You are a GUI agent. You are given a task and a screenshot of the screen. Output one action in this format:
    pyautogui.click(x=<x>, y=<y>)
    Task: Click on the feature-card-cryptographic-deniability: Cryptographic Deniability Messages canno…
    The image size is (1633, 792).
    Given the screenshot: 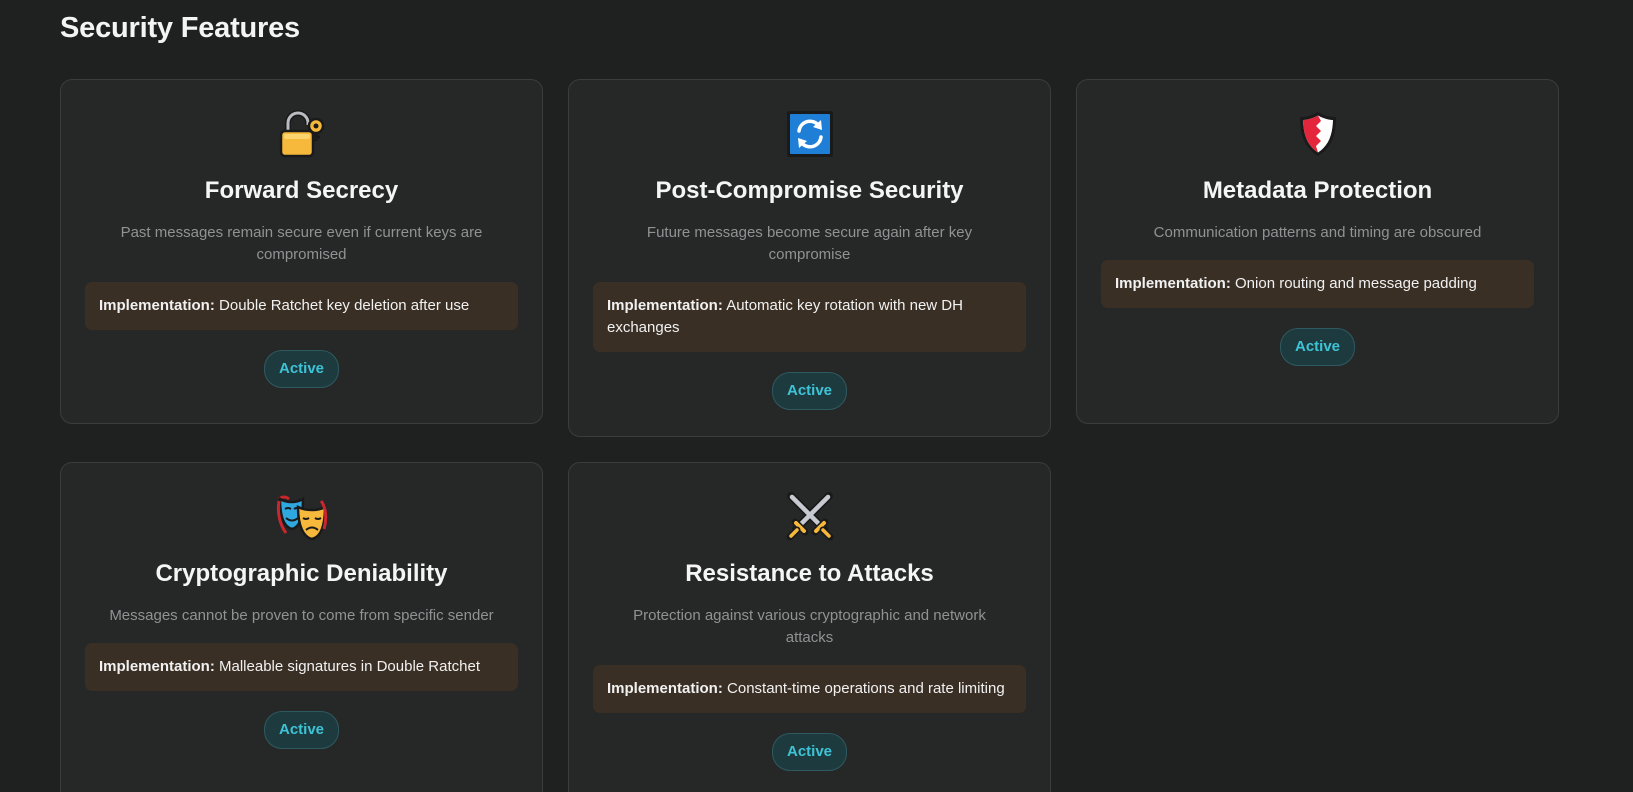 What is the action you would take?
    pyautogui.click(x=301, y=627)
    